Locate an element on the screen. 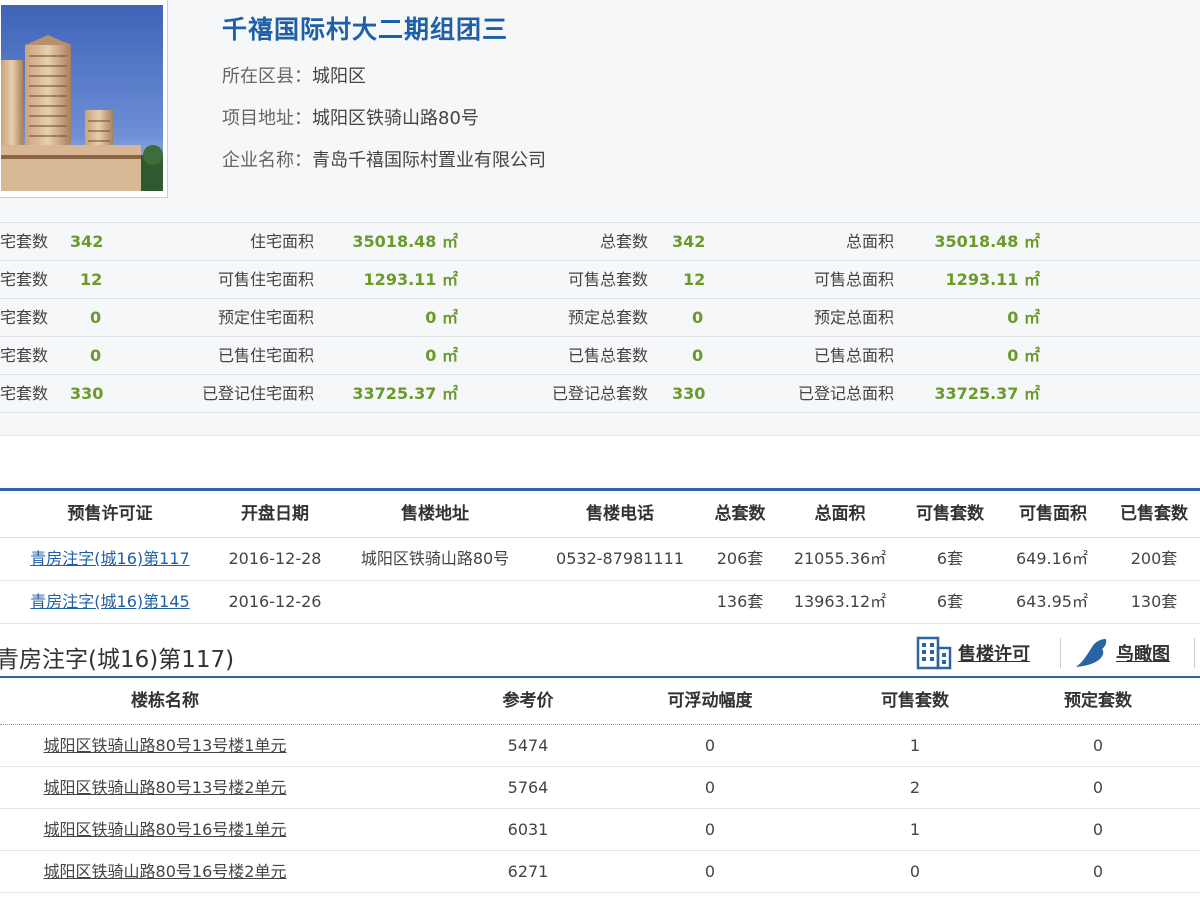  summary-label: 可售总面积 is located at coordinates (853, 279).